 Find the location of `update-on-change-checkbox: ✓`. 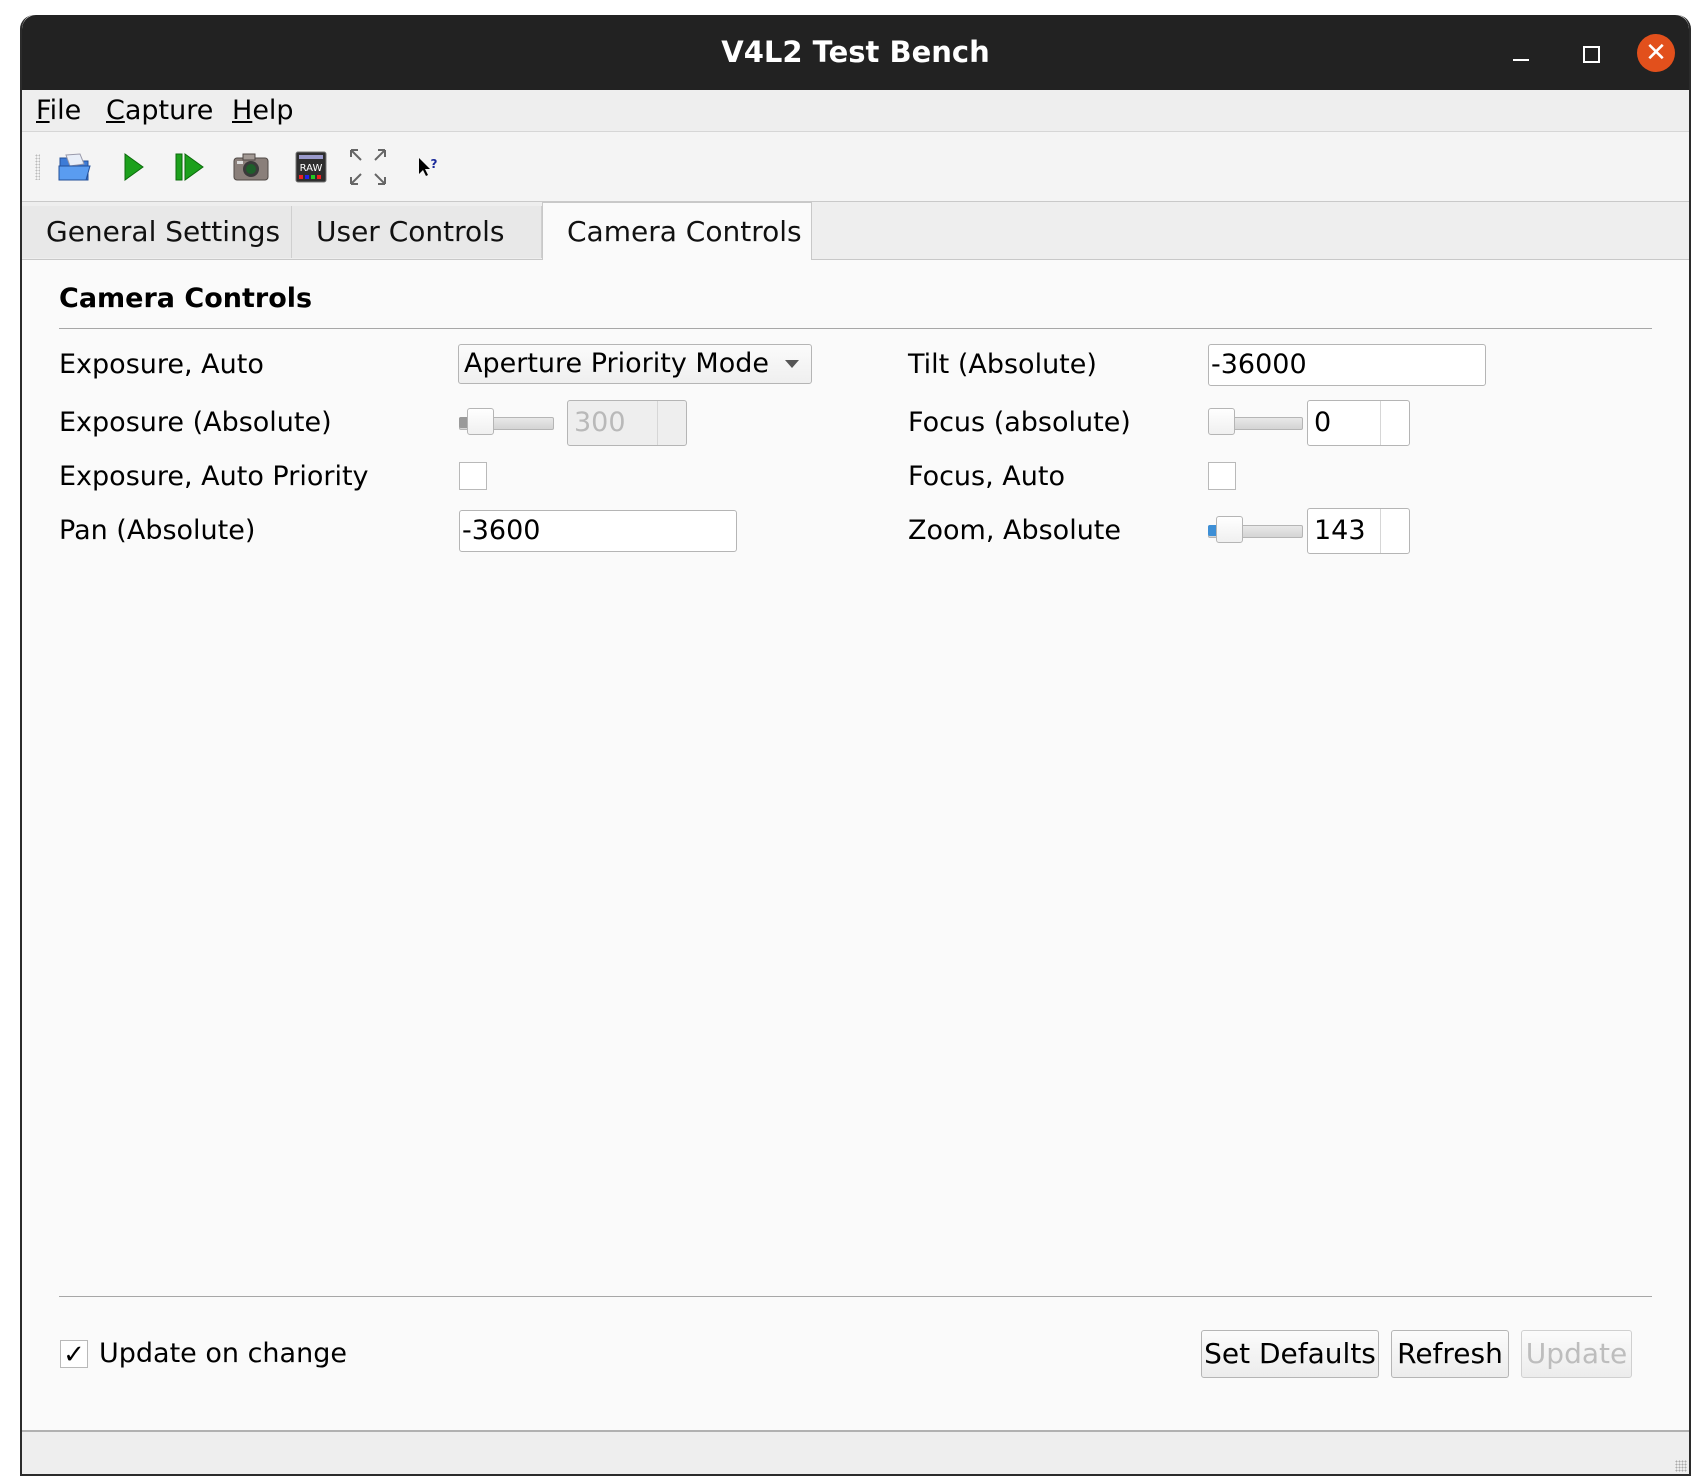

update-on-change-checkbox: ✓ is located at coordinates (74, 1354).